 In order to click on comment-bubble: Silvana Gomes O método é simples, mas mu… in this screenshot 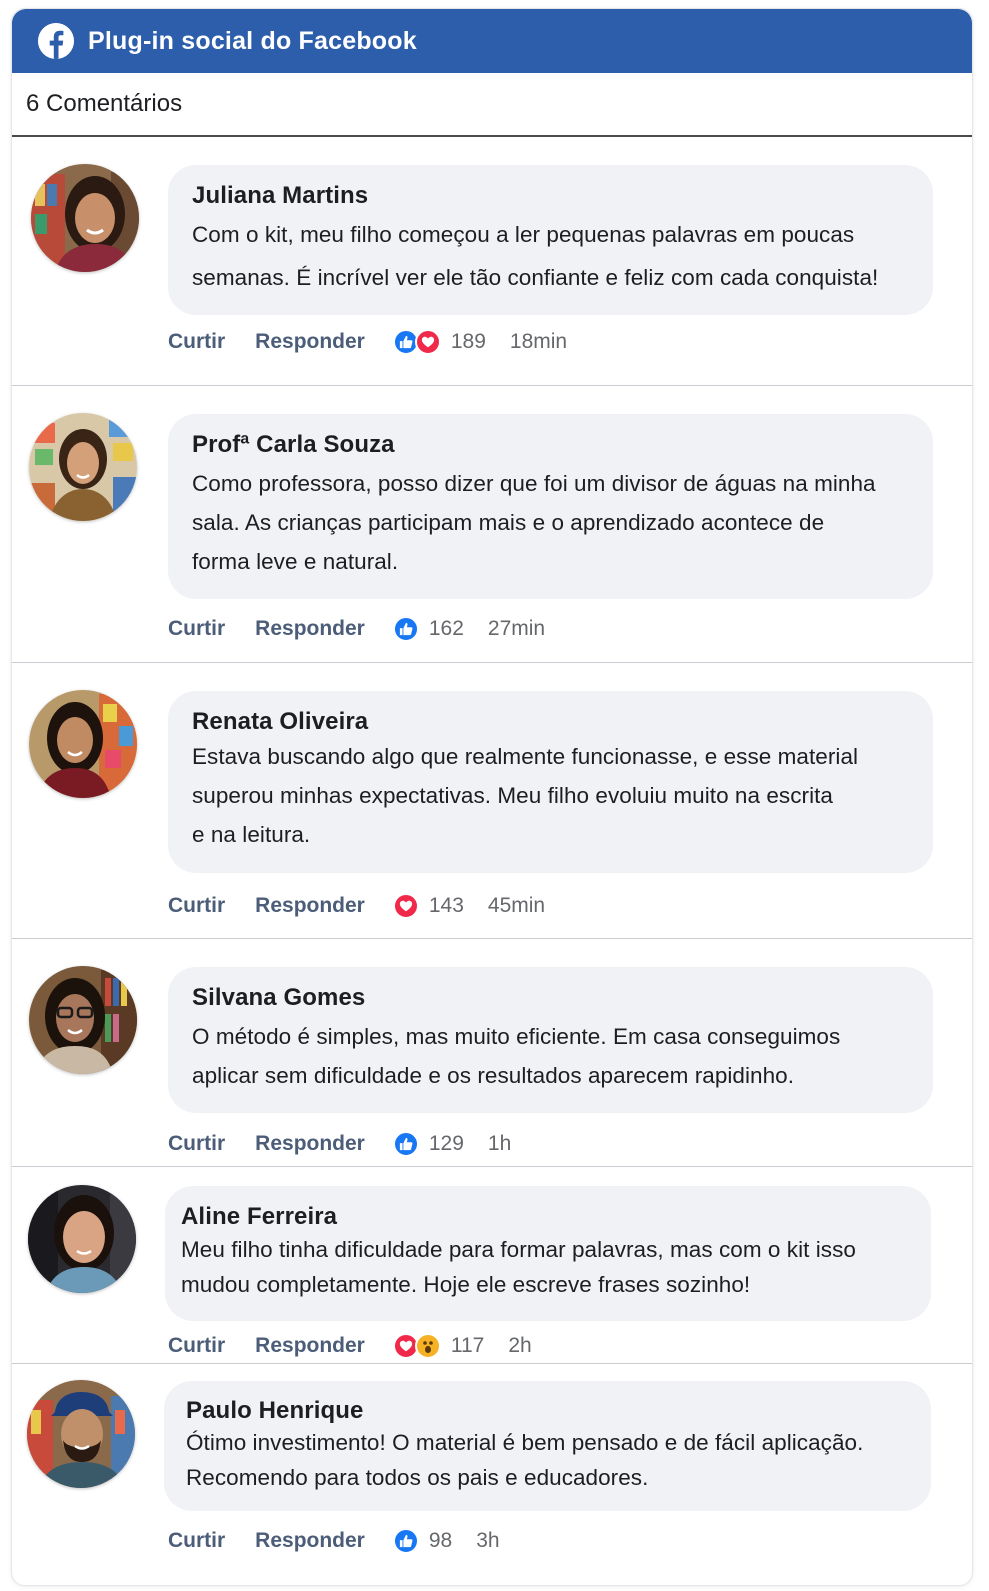, I will do `click(550, 1040)`.